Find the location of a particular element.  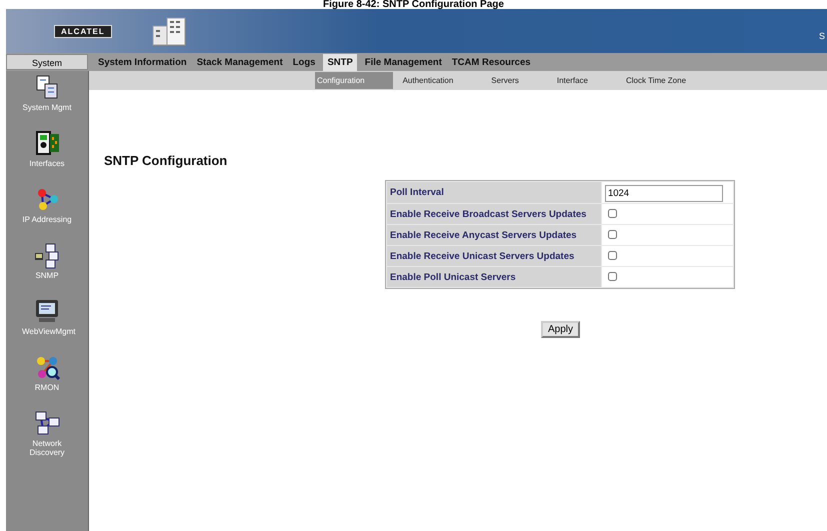

device-icon is located at coordinates (47, 143).